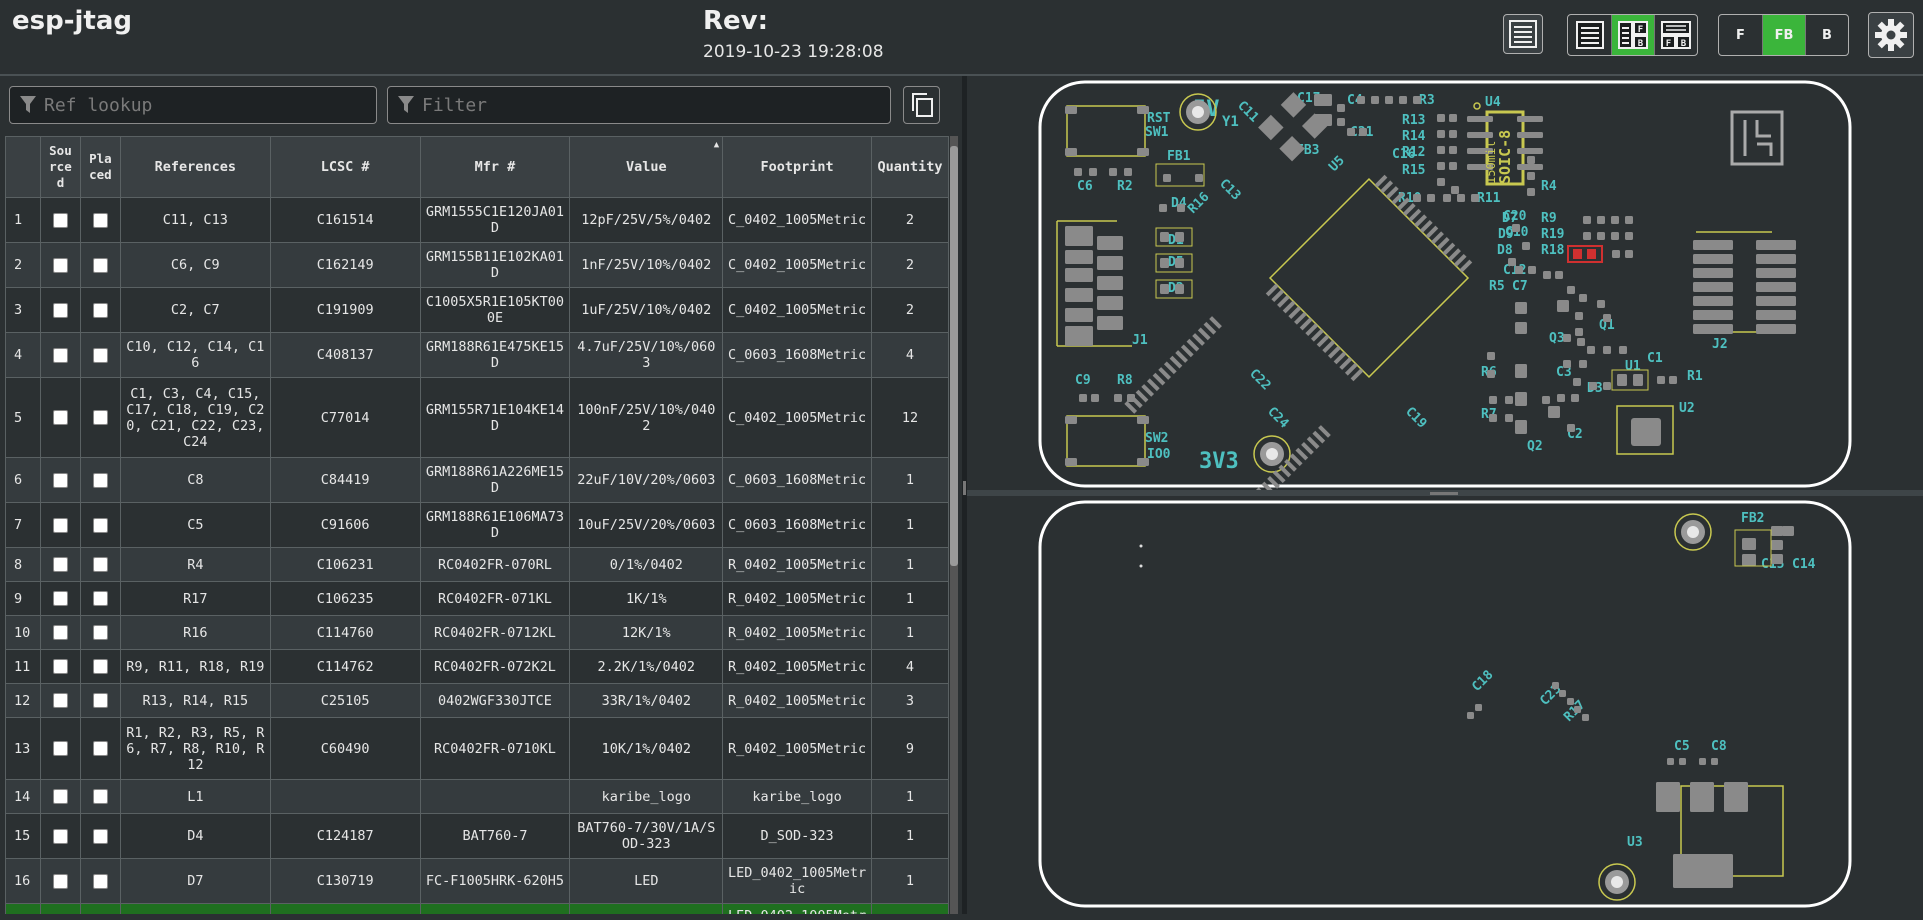  Describe the element at coordinates (1740, 35) in the screenshot. I see `layer-front-button: F` at that location.